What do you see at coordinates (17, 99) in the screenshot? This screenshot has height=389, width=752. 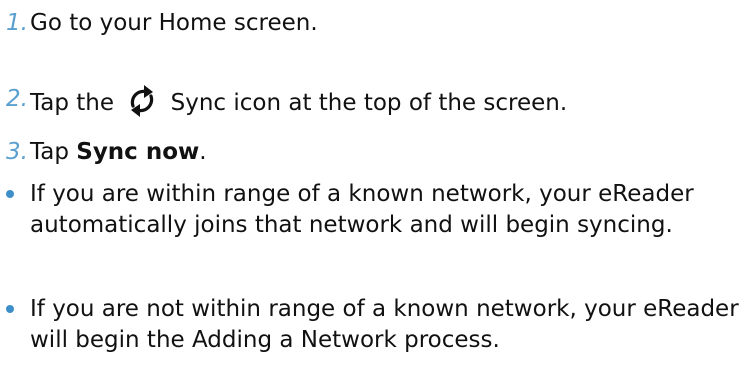 I see `step-number: 2.` at bounding box center [17, 99].